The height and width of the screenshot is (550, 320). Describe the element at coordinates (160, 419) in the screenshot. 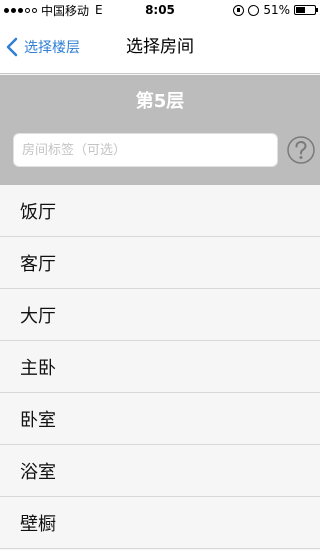

I see `room-item-bedroom: 卧室` at that location.